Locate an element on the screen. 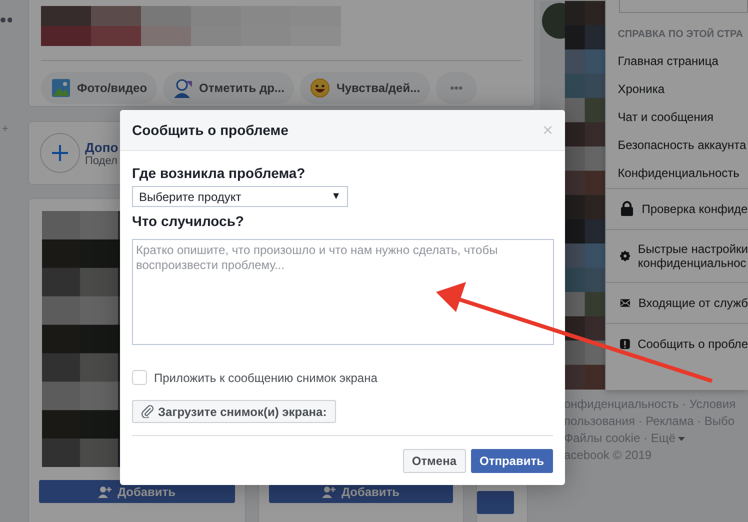 This screenshot has width=748, height=522. menu-item: Быстрые настройки конфиденциальнос is located at coordinates (677, 255).